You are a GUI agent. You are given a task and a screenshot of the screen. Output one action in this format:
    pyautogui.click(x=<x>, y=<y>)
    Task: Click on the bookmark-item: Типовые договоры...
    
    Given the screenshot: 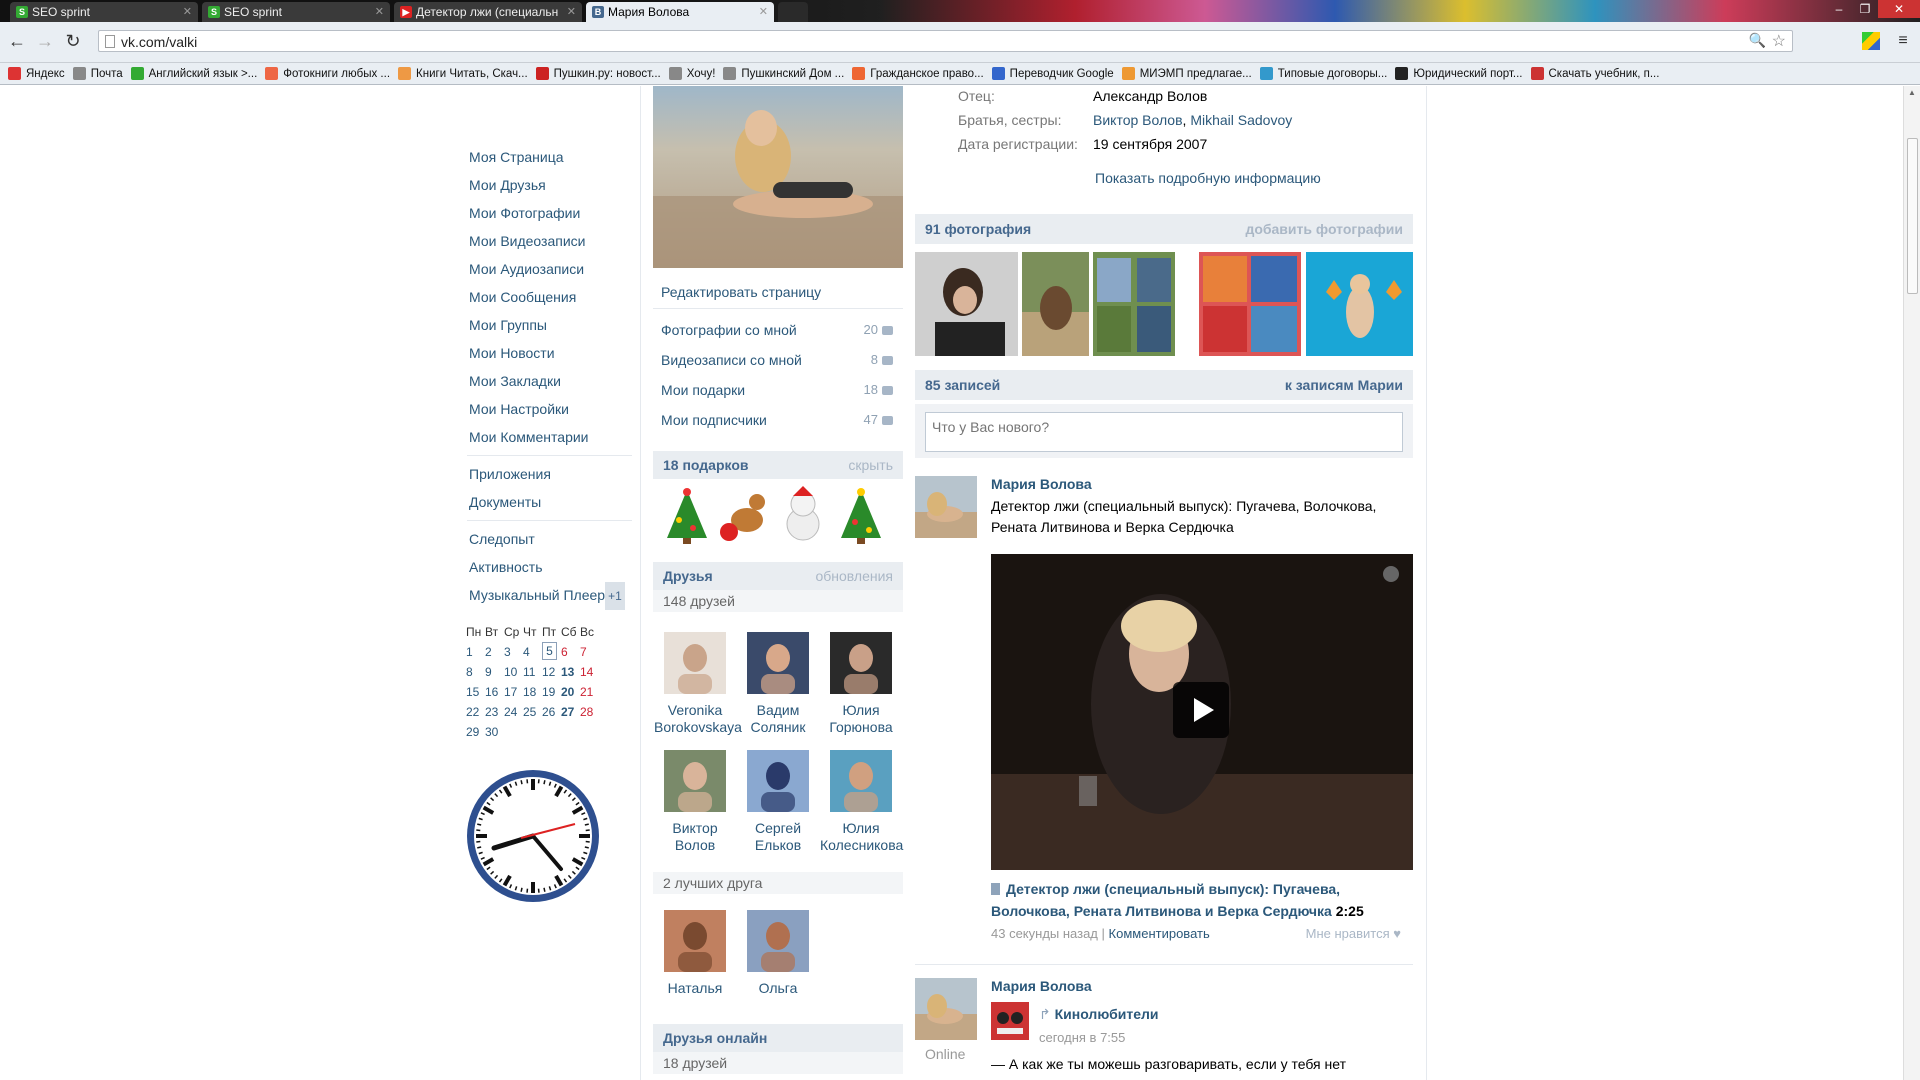 What is the action you would take?
    pyautogui.click(x=1323, y=73)
    